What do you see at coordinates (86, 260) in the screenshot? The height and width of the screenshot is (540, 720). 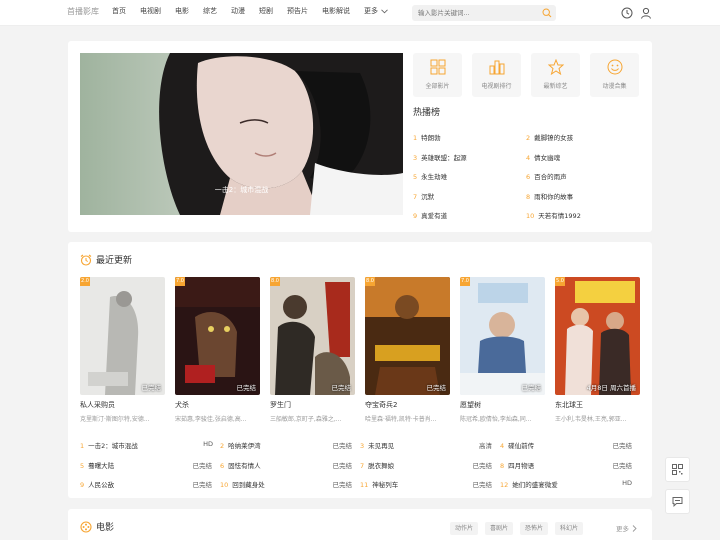 I see `alarm-clock-icon` at bounding box center [86, 260].